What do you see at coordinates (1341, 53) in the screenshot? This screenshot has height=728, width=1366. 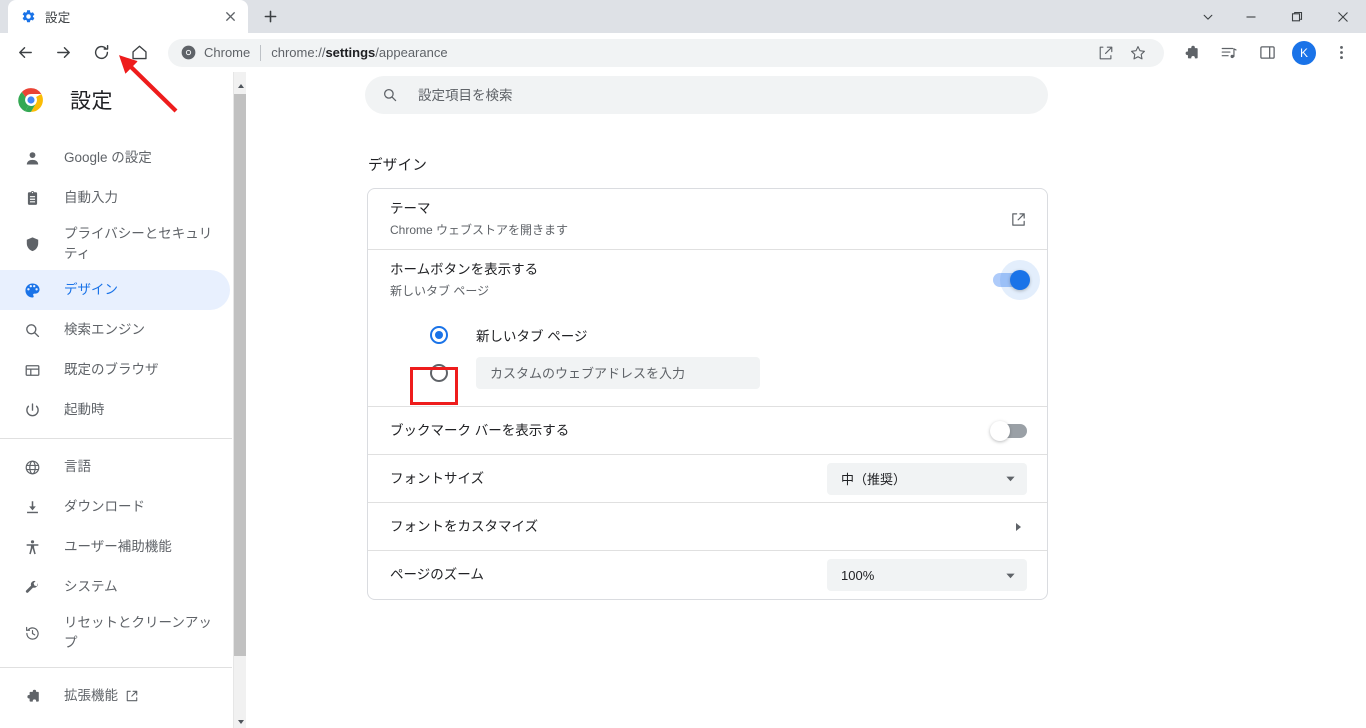 I see `three-dot-menu-icon` at bounding box center [1341, 53].